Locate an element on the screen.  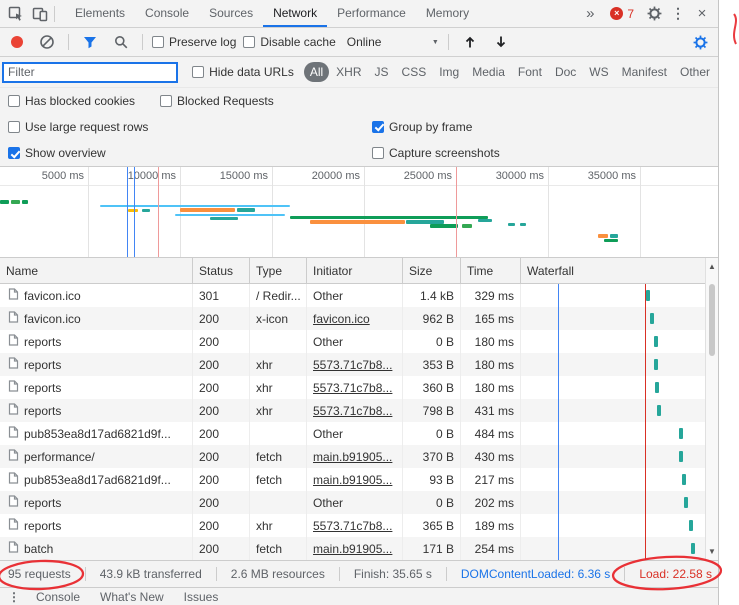
drawer-tab-what-s-new: What's New is located at coordinates (132, 596).